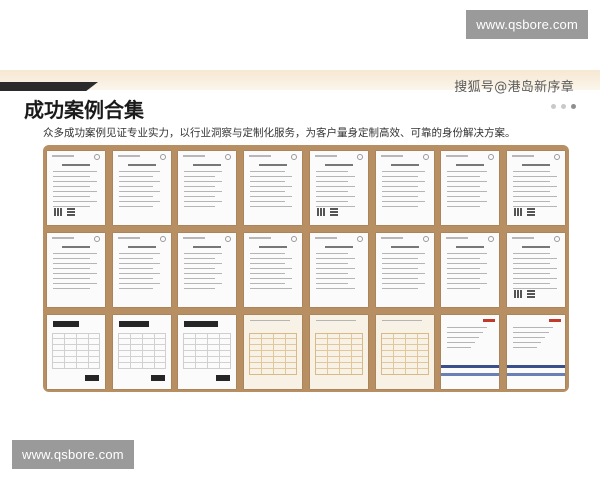 The height and width of the screenshot is (480, 600). Describe the element at coordinates (73, 454) in the screenshot. I see `watermark-bottom: www.qsbore.com` at that location.